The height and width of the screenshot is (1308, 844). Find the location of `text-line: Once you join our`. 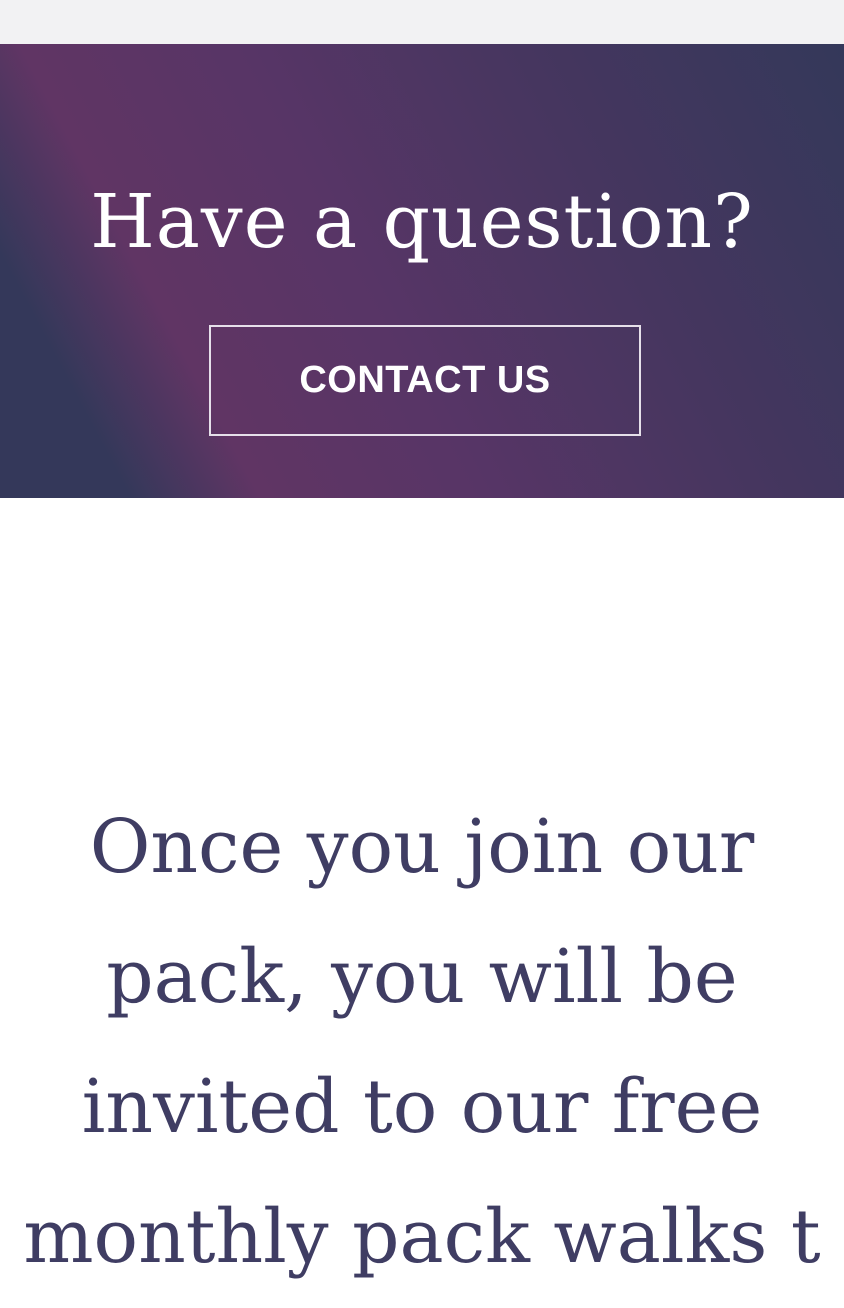

text-line: Once you join our is located at coordinates (422, 847).